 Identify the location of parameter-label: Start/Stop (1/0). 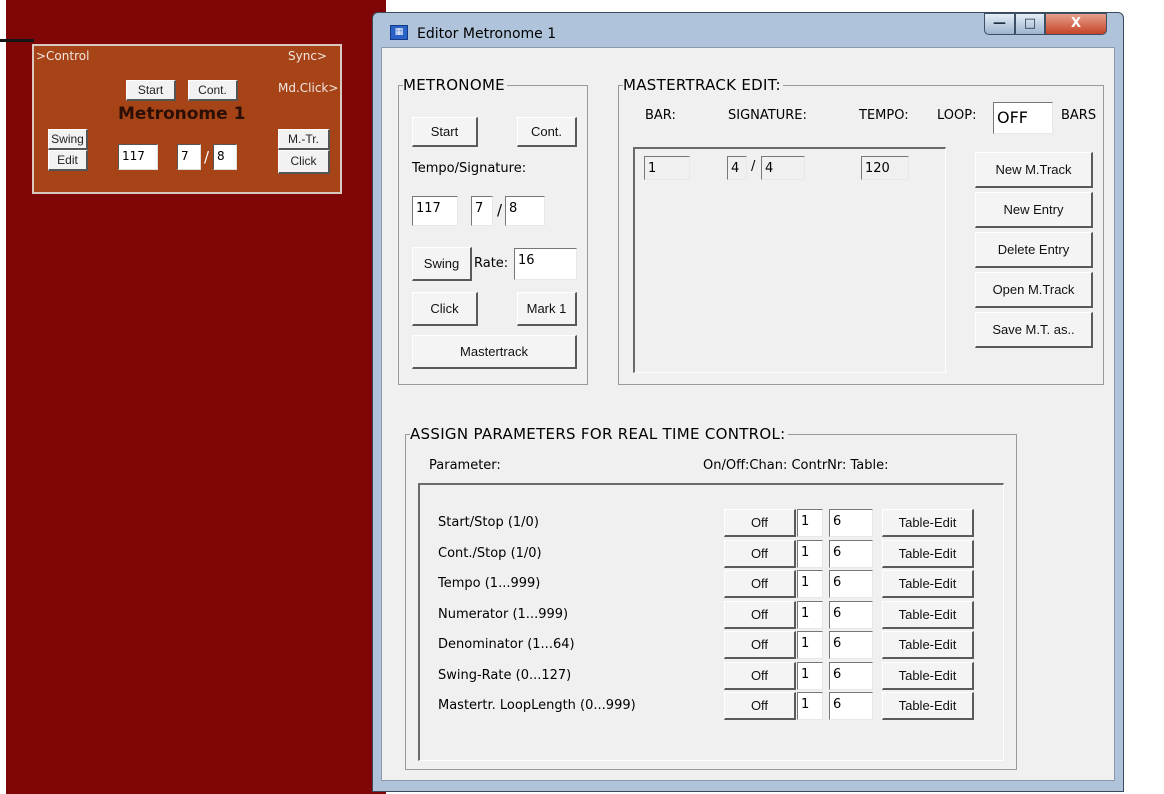
(488, 522).